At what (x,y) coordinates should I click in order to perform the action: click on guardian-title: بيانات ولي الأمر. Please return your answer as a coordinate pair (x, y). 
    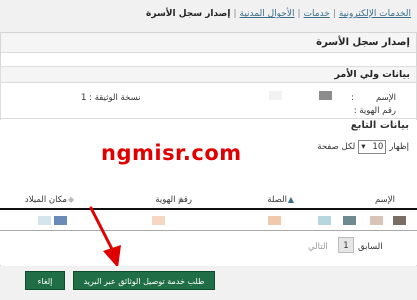
    Looking at the image, I should click on (208, 75).